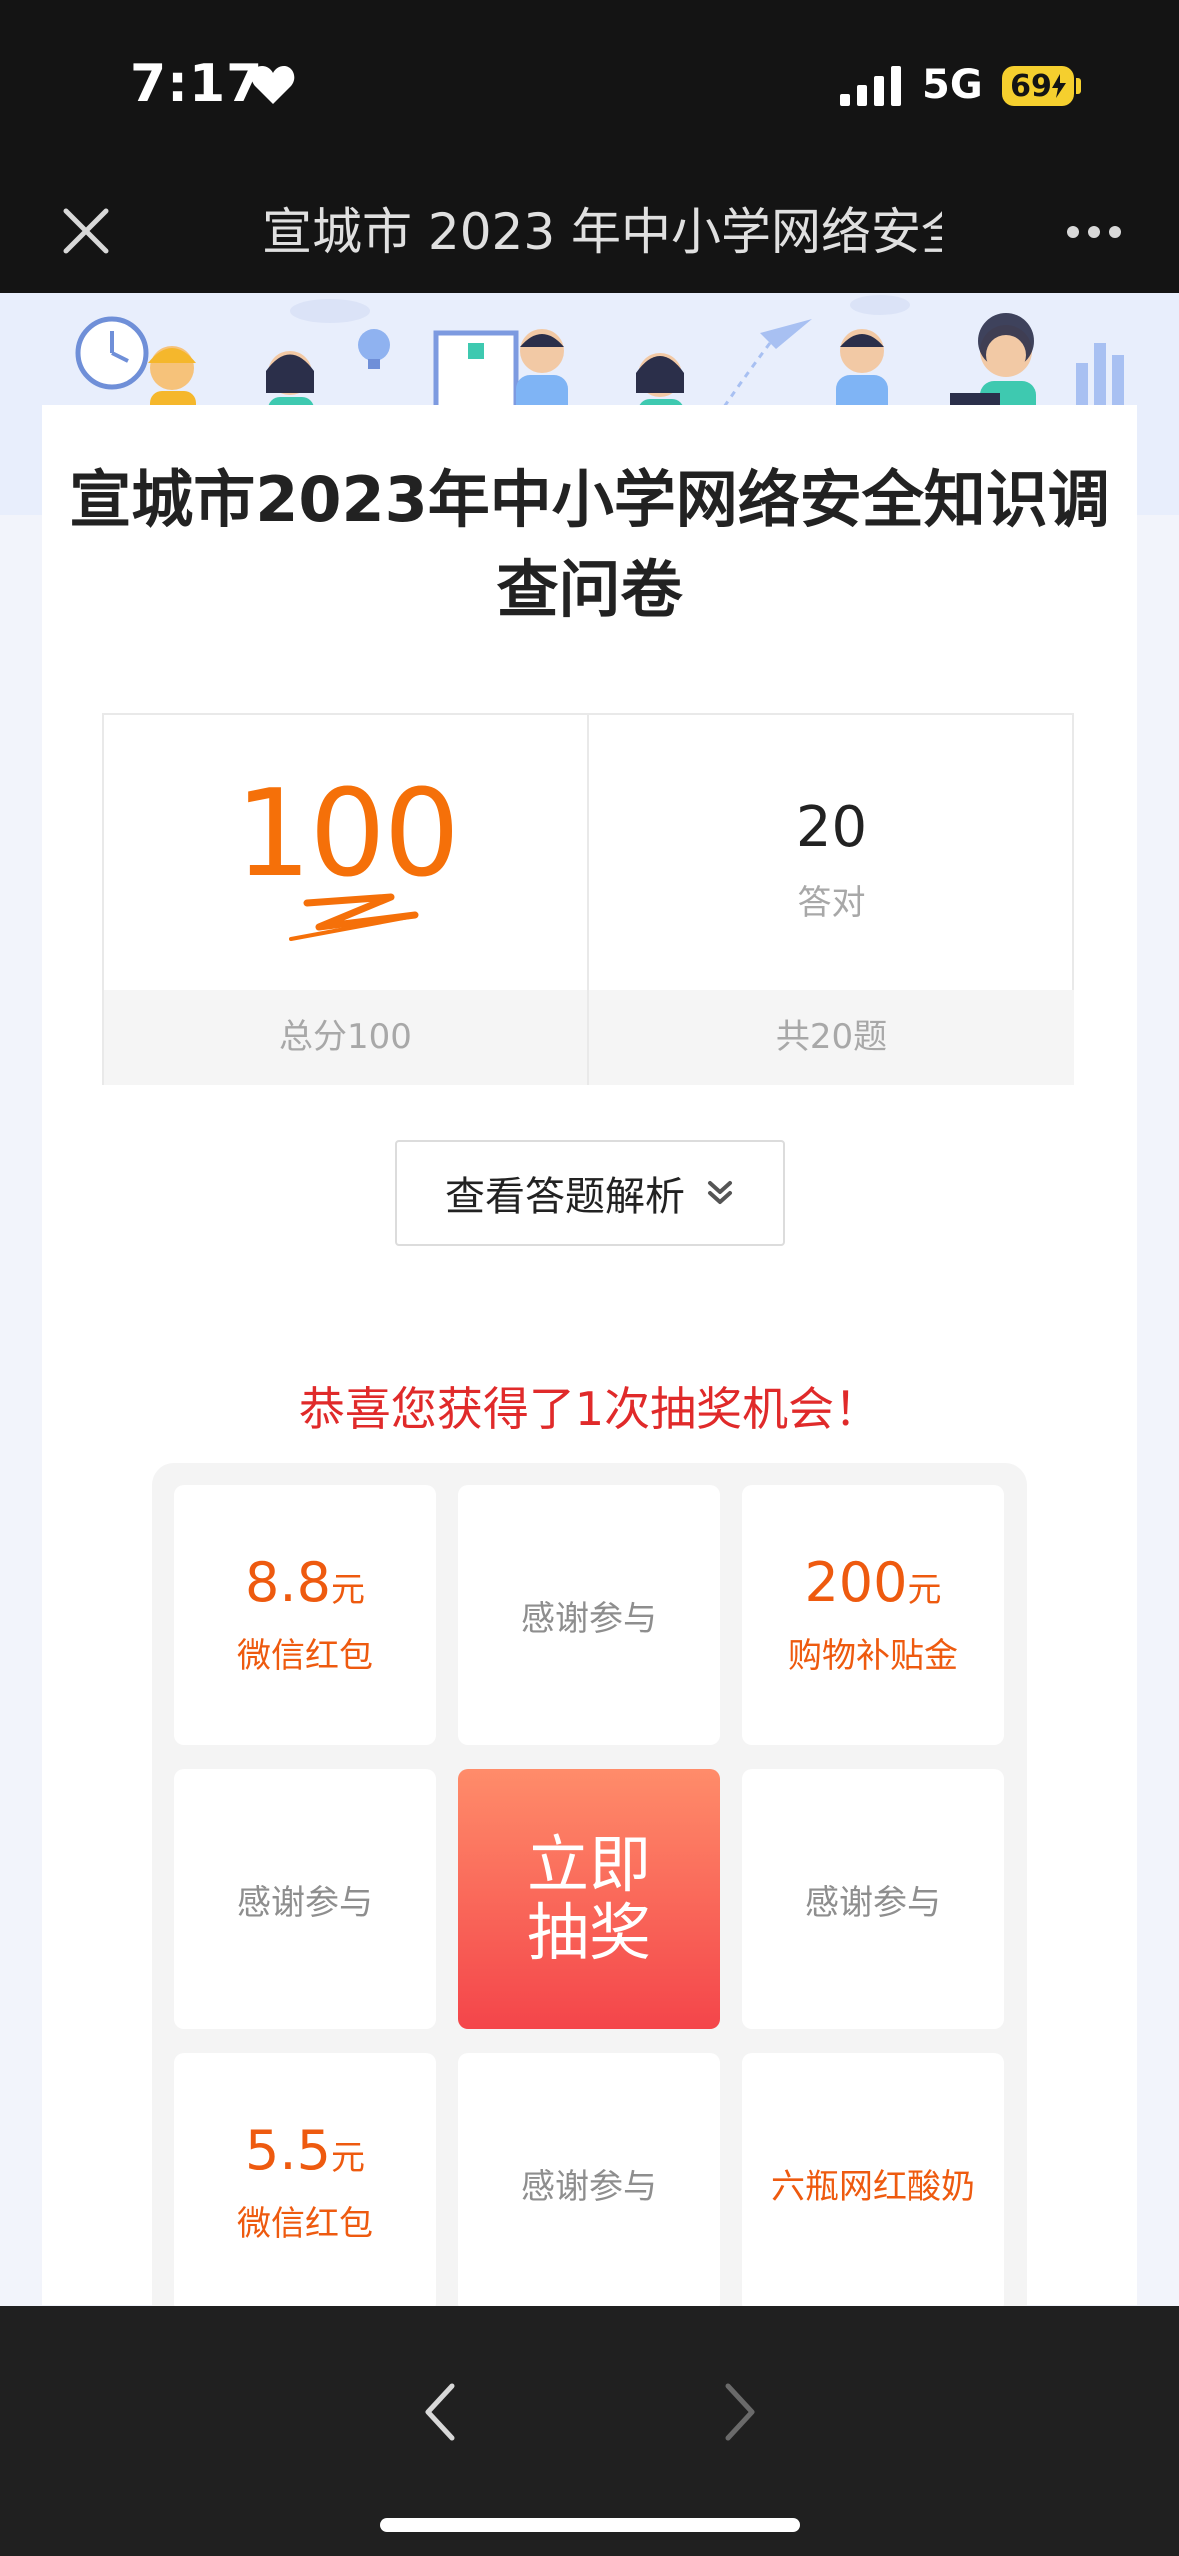  Describe the element at coordinates (831, 903) in the screenshot. I see `correct-label: 答对` at that location.